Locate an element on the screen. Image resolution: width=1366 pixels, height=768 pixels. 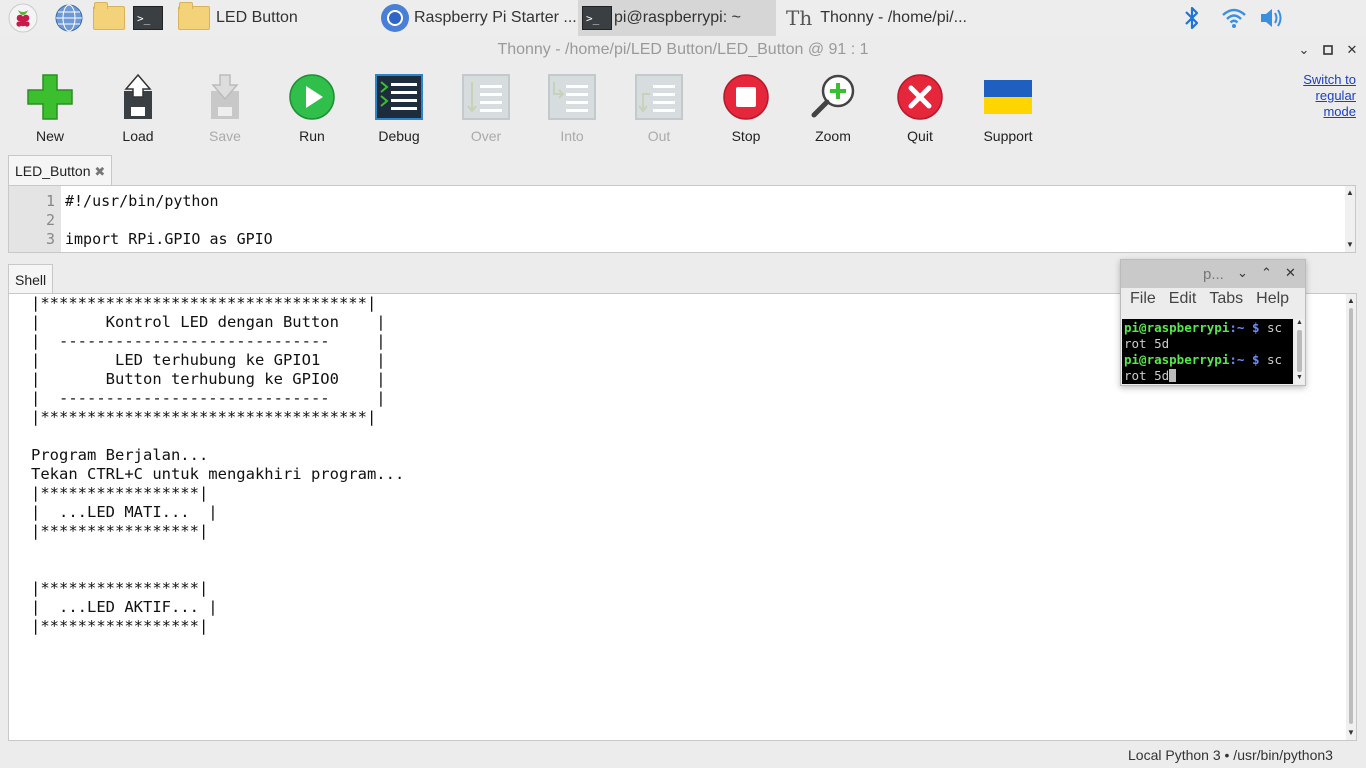
tab-led-button: LED_Button ✖ is located at coordinates (60, 170).